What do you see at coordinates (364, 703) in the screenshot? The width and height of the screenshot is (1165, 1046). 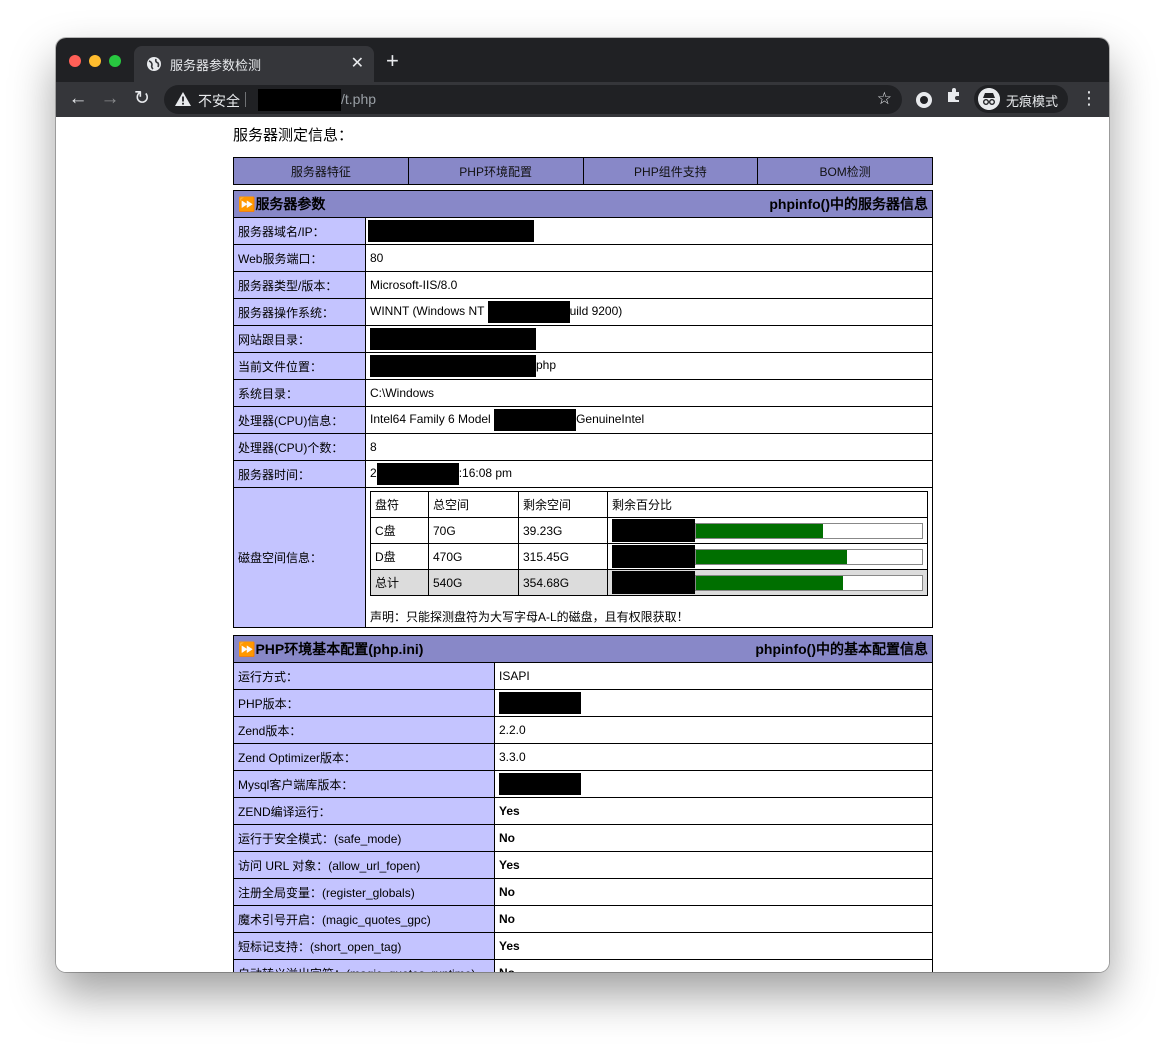 I see `row-label: PHP版本：` at bounding box center [364, 703].